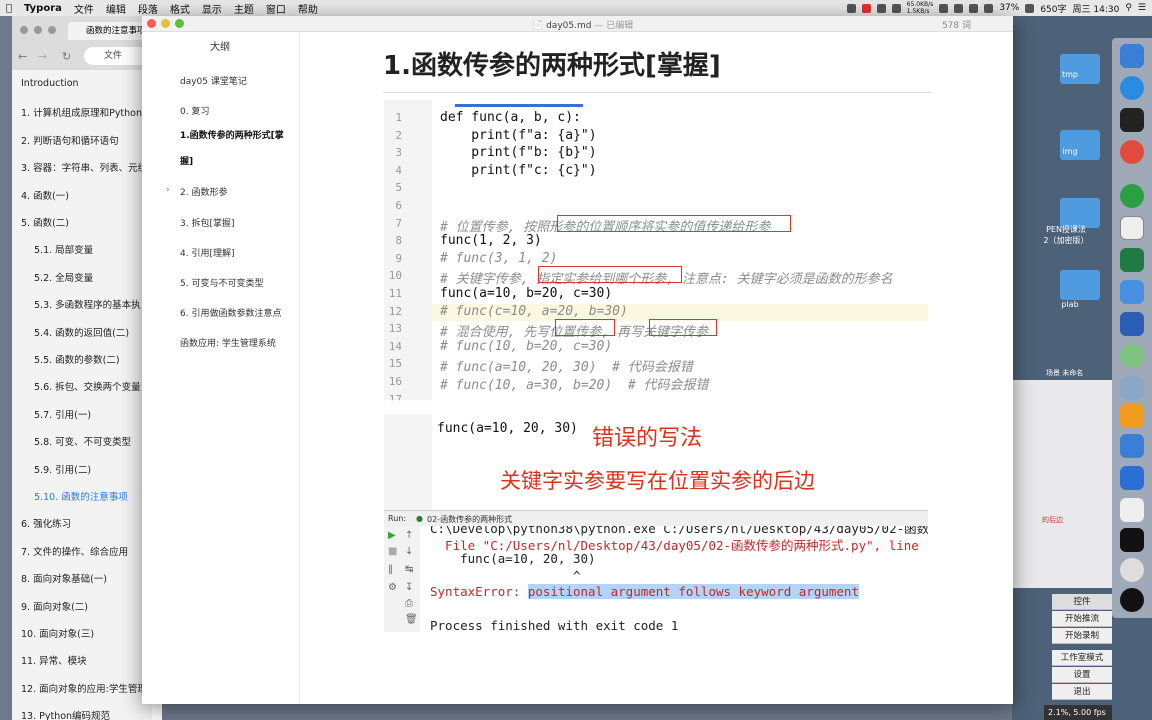 This screenshot has width=1152, height=720. I want to click on sublime-icon, so click(1132, 416).